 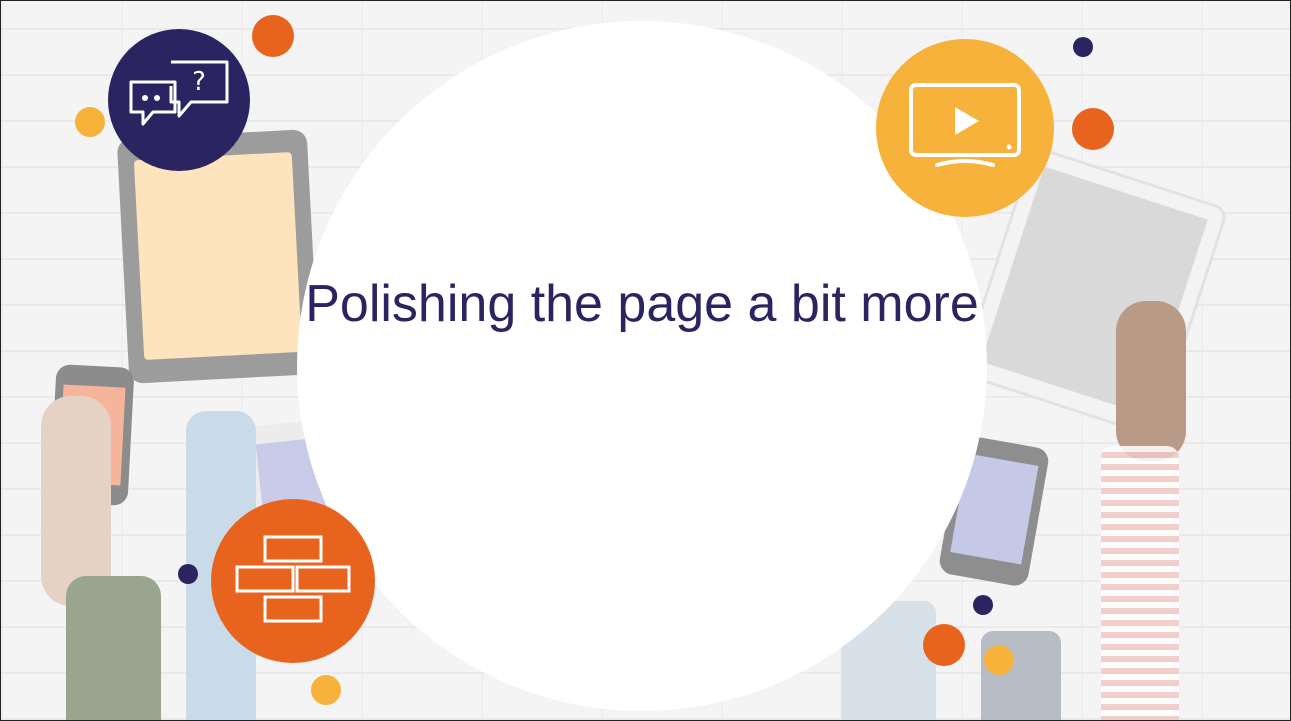 I want to click on tv-play-icon, so click(x=965, y=128).